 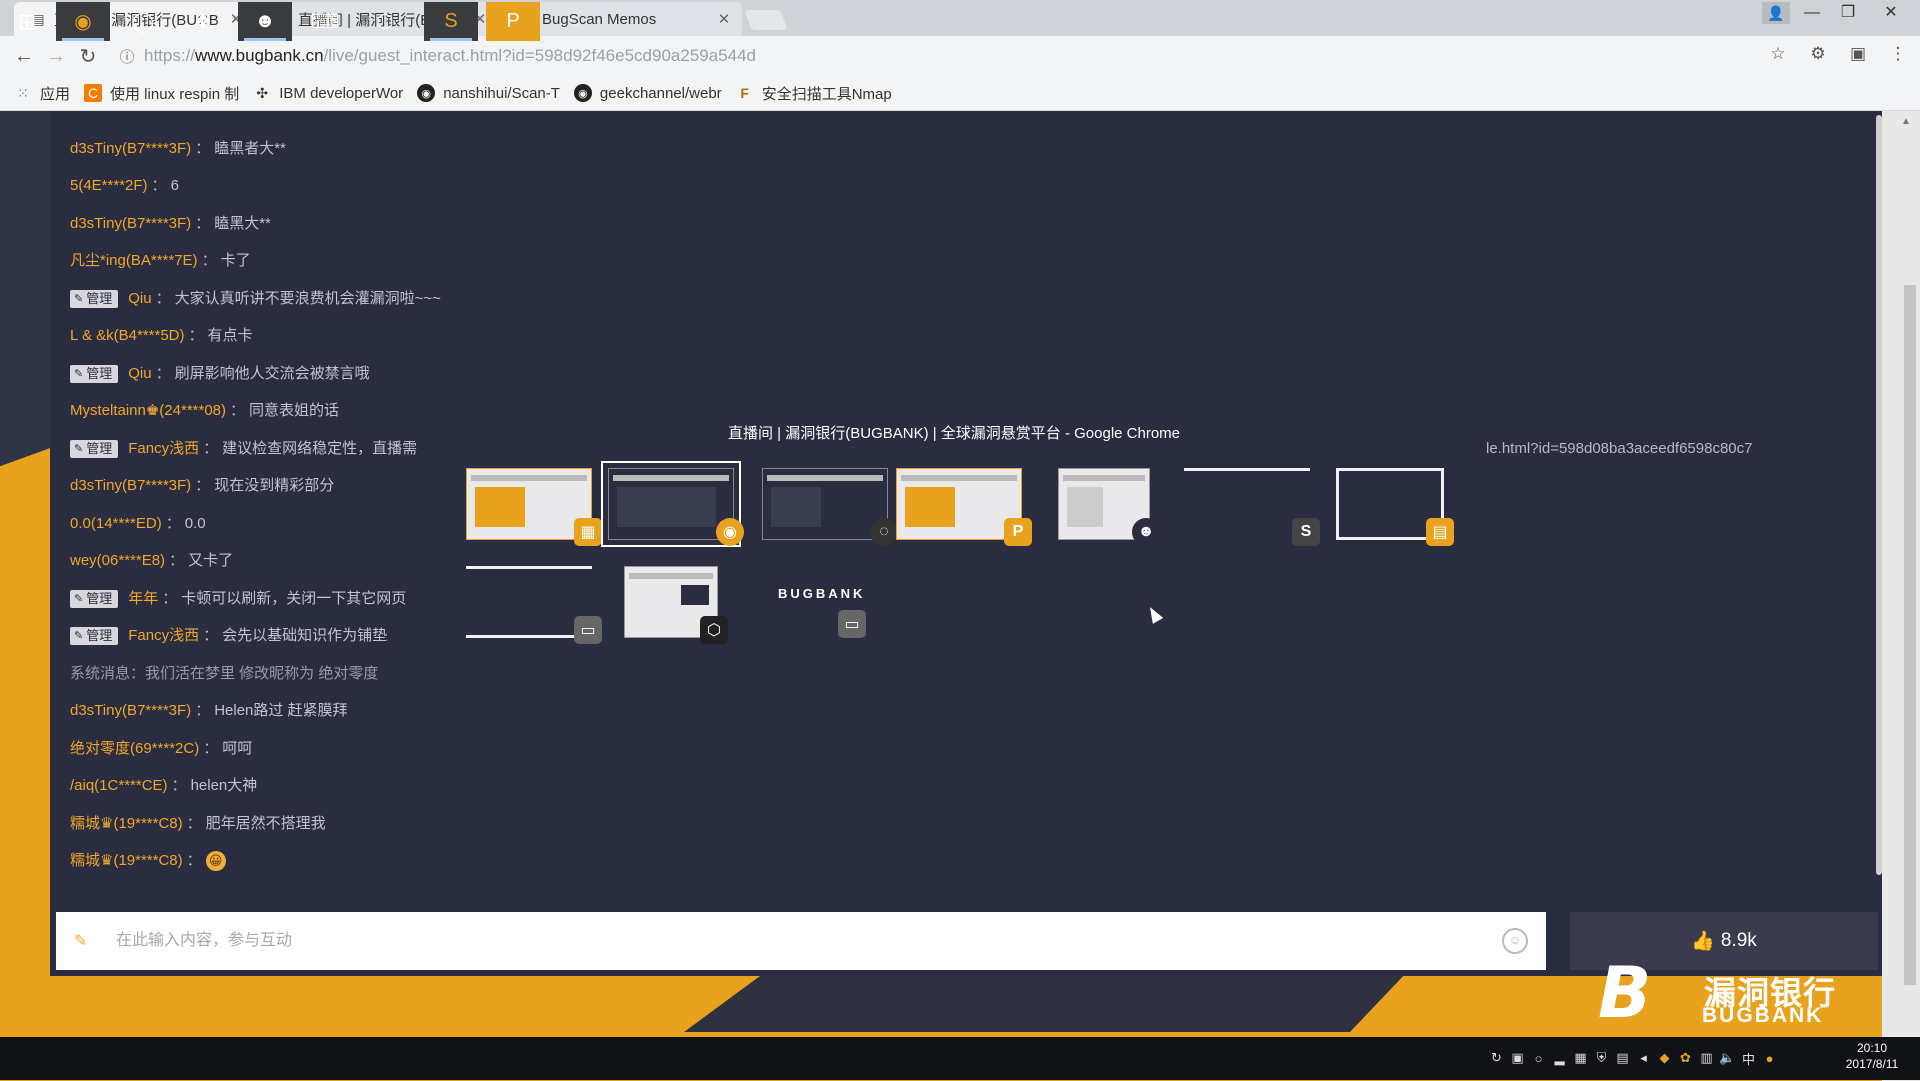 What do you see at coordinates (385, 21) in the screenshot?
I see `taskbar-virtualbox: ⬡` at bounding box center [385, 21].